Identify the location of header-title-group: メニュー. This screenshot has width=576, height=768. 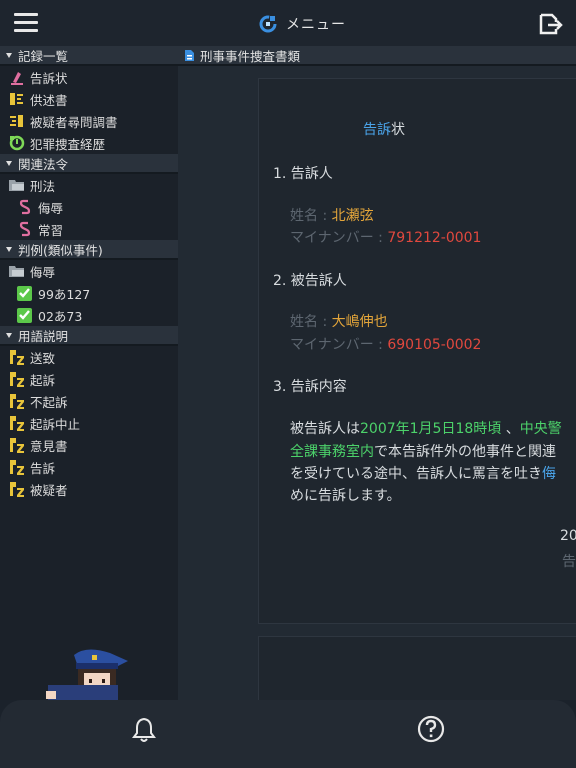
(302, 24).